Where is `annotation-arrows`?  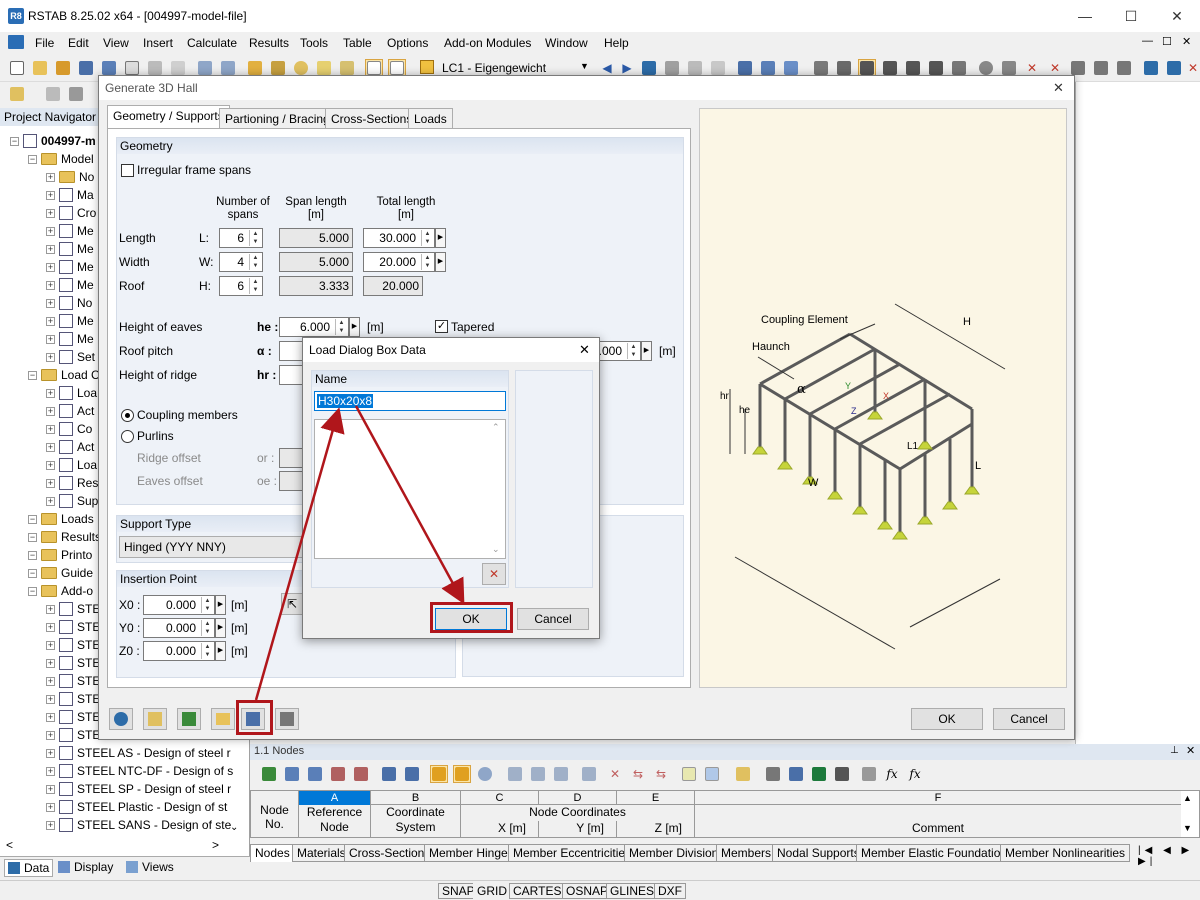
annotation-arrows is located at coordinates (359, 553).